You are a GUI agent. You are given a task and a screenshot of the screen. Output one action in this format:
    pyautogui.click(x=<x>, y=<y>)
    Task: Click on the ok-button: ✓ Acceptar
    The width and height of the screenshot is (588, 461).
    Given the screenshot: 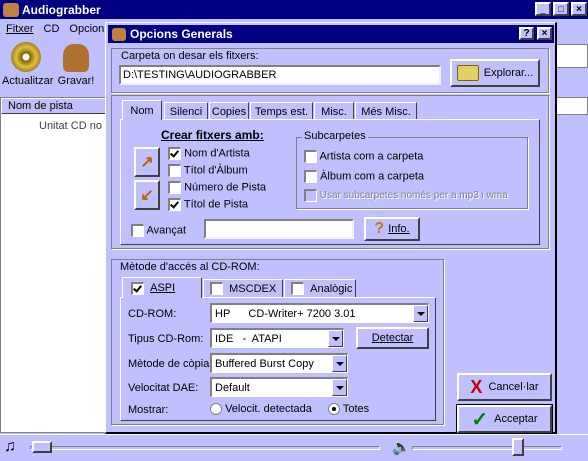 What is the action you would take?
    pyautogui.click(x=504, y=419)
    